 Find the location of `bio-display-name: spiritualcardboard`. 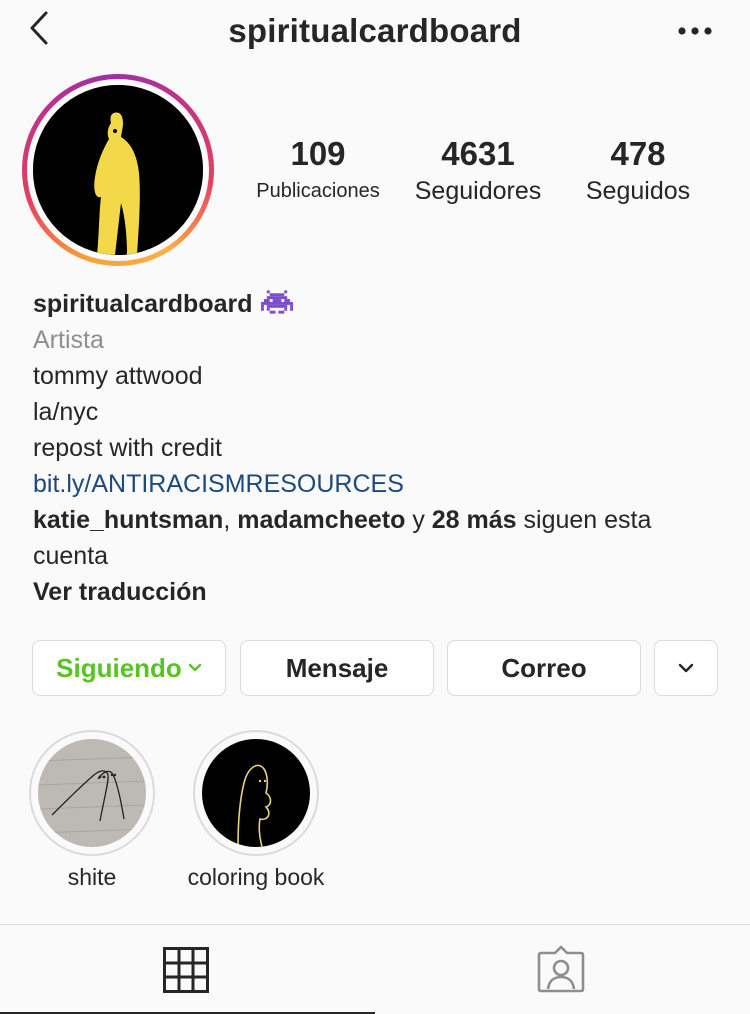

bio-display-name: spiritualcardboard is located at coordinates (143, 304).